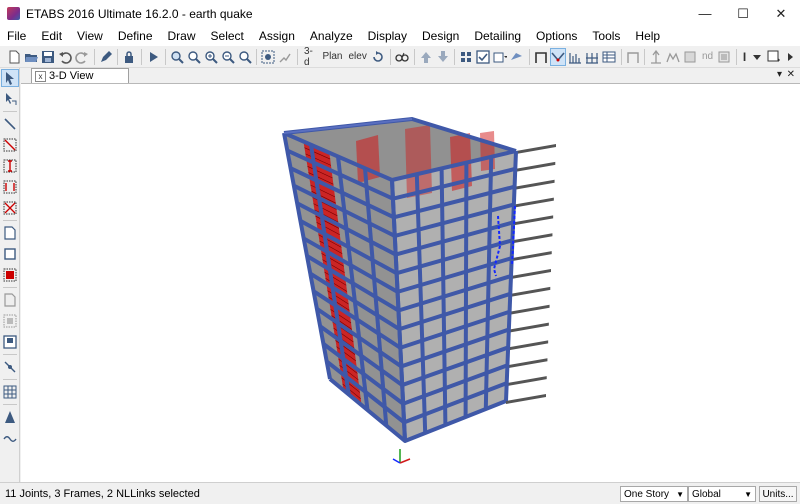 The height and width of the screenshot is (504, 800). What do you see at coordinates (357, 57) in the screenshot?
I see `elevation-view-button: elev` at bounding box center [357, 57].